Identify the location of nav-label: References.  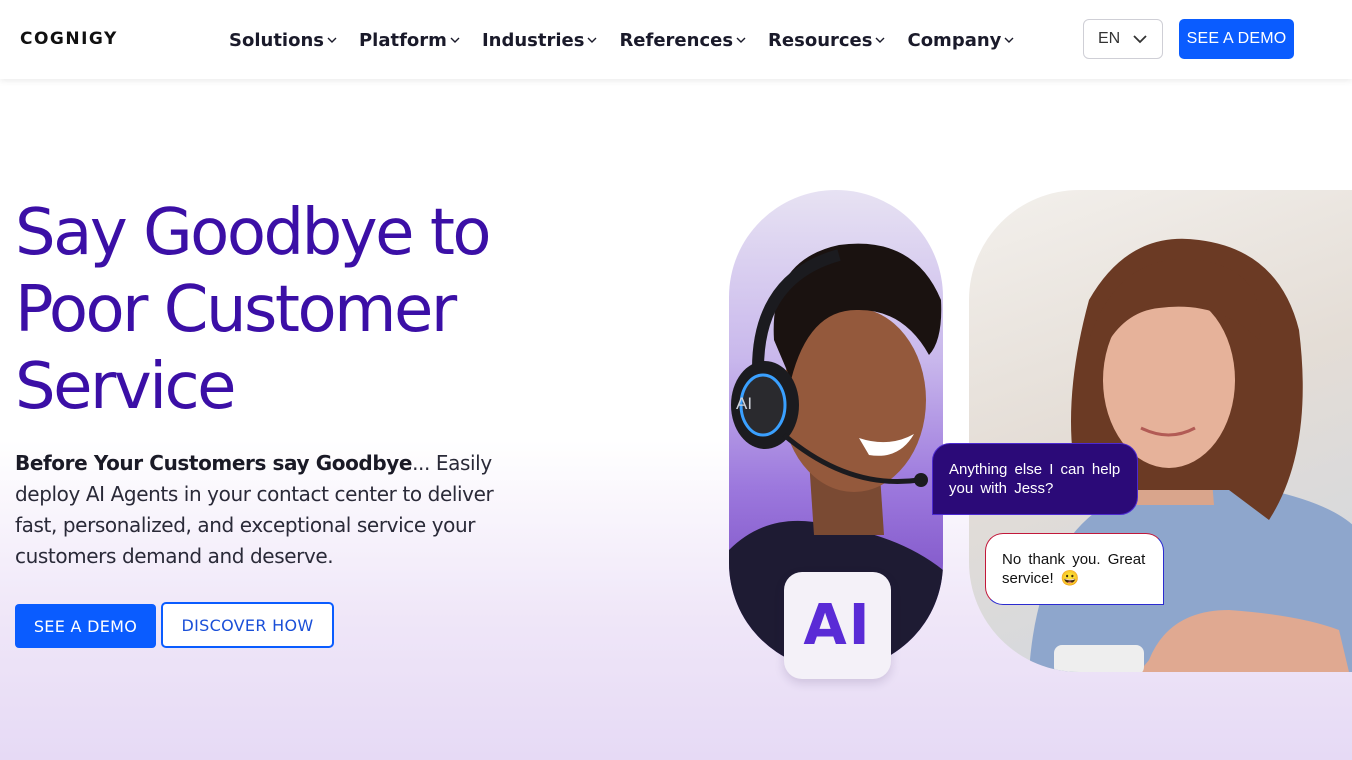
(676, 40).